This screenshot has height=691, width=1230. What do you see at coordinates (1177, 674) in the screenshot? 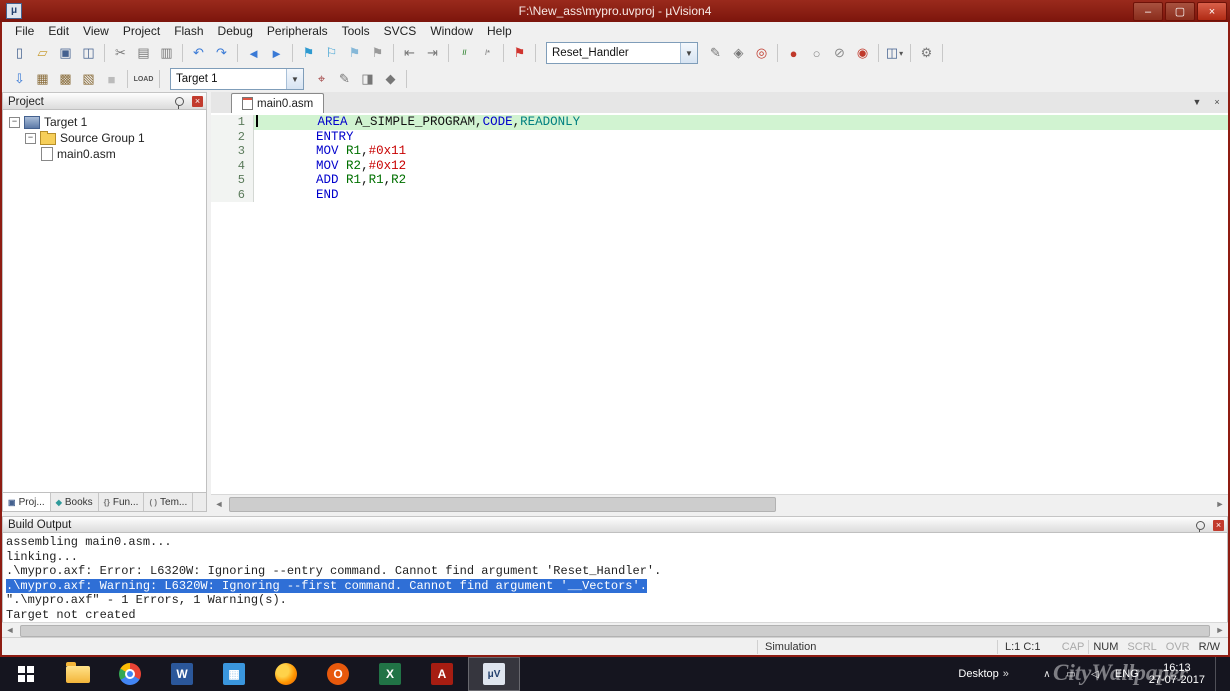
I see `taskbar-clock: 16:13 27-07-2017` at bounding box center [1177, 674].